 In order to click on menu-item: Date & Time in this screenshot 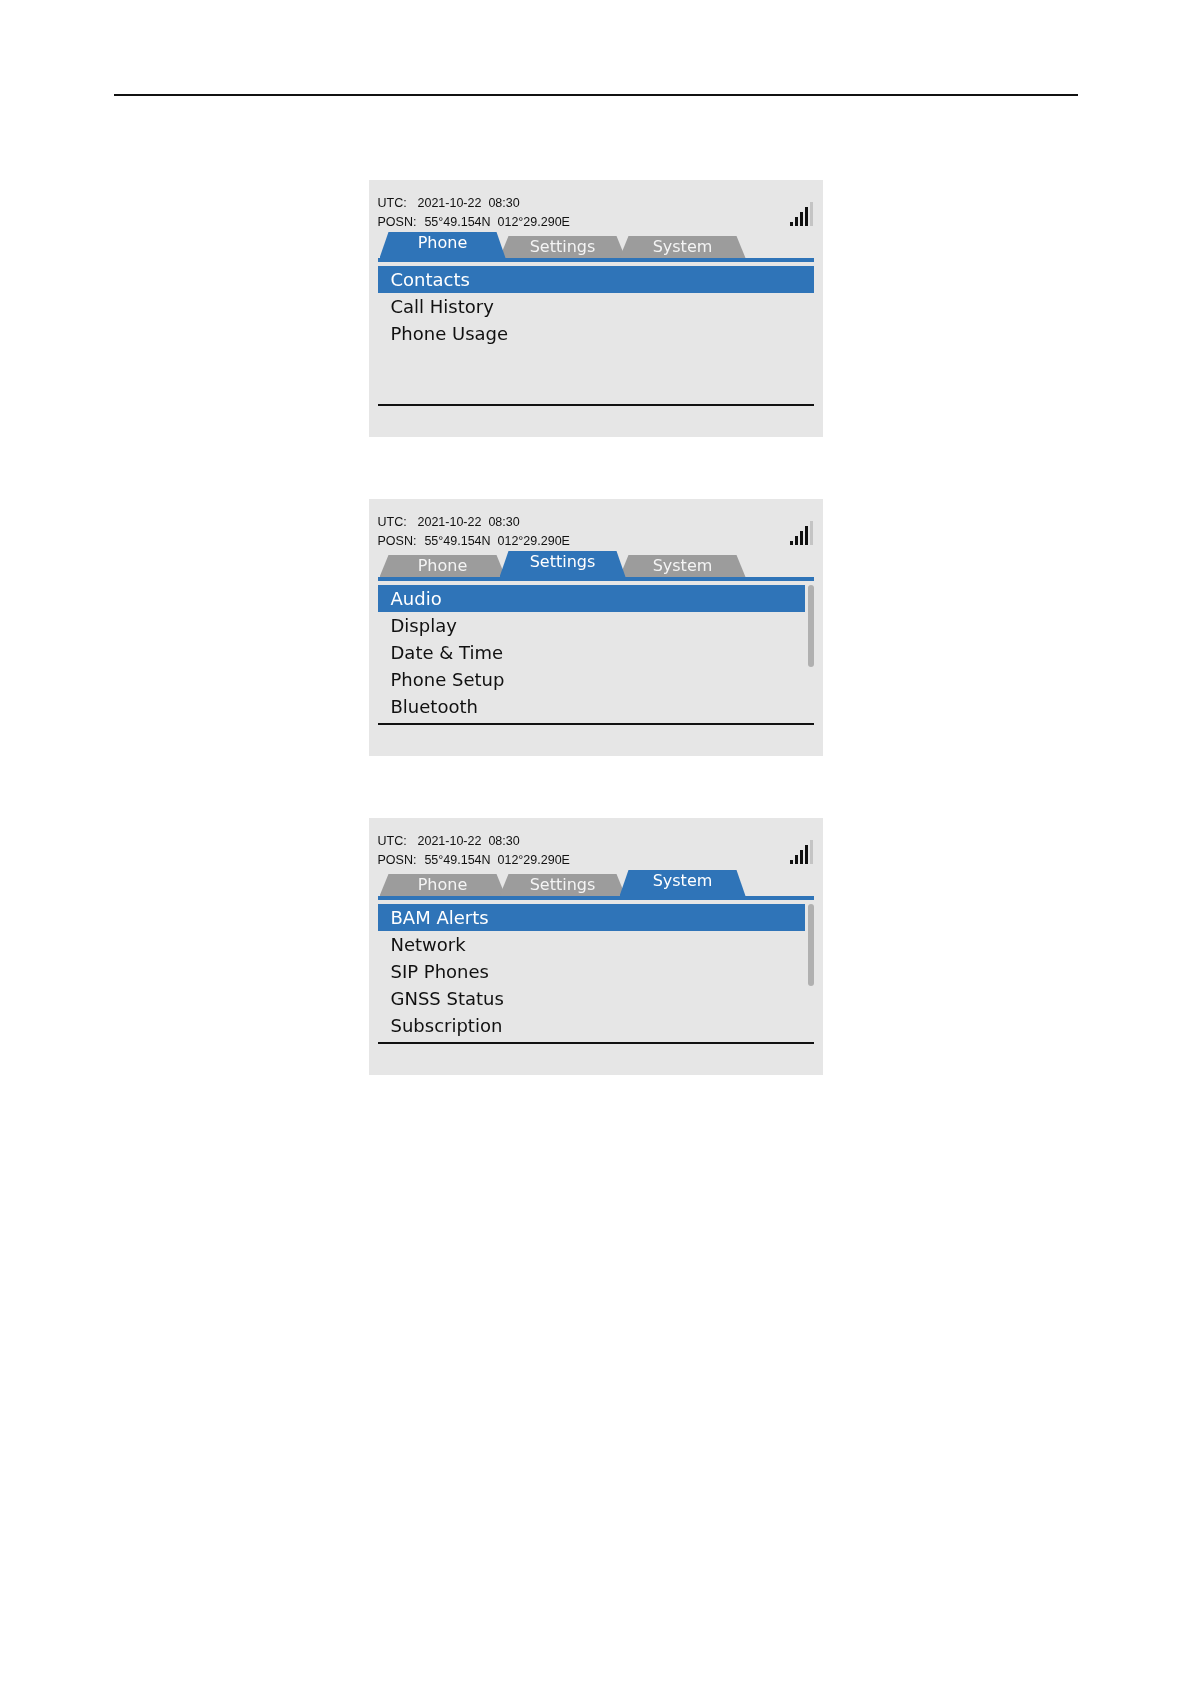, I will do `click(591, 652)`.